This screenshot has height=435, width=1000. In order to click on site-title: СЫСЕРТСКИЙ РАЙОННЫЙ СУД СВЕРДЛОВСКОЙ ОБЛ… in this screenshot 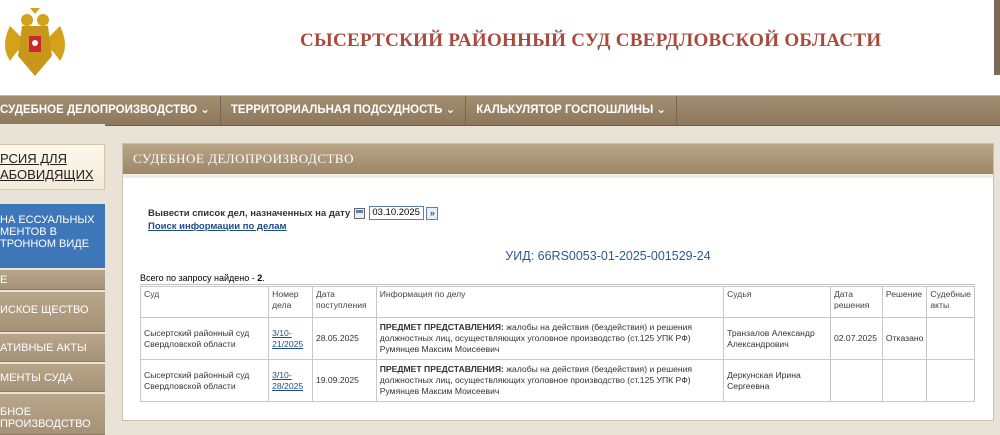, I will do `click(591, 40)`.